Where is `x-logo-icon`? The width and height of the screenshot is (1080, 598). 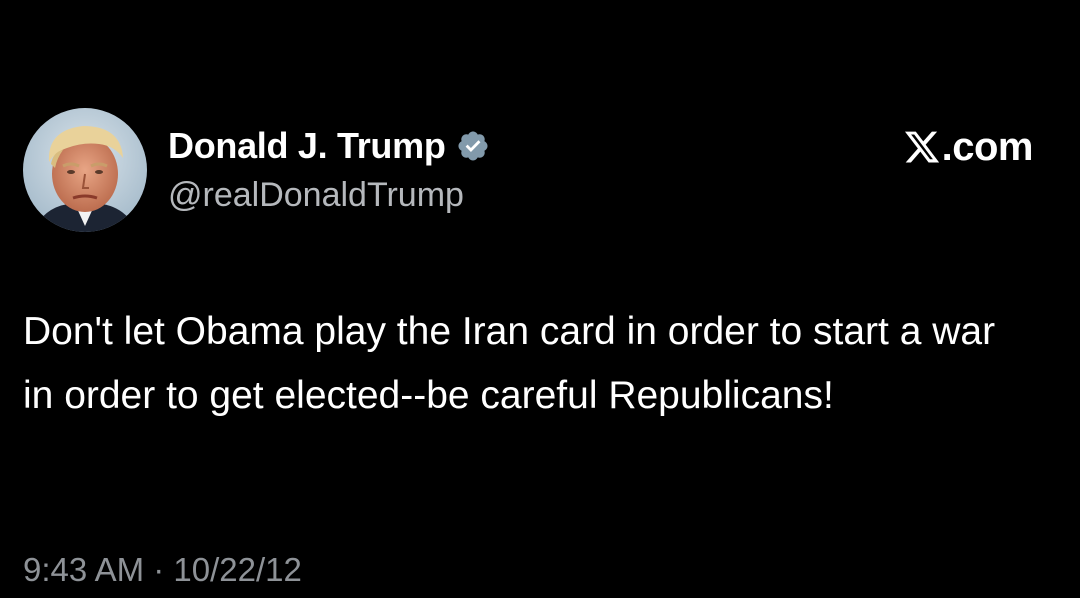 x-logo-icon is located at coordinates (922, 147).